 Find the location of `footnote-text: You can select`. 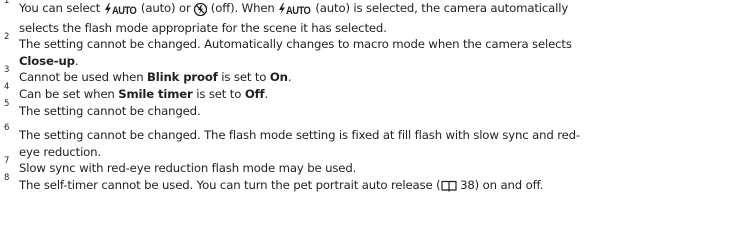

footnote-text: You can select is located at coordinates (61, 8).